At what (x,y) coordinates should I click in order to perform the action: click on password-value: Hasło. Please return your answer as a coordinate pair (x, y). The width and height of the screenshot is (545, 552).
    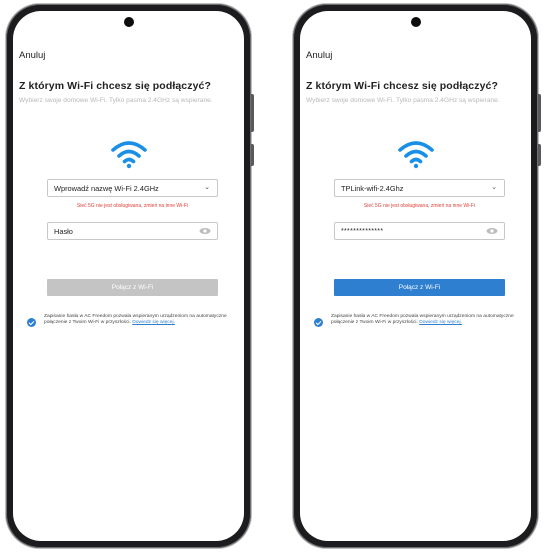
    Looking at the image, I should click on (63, 231).